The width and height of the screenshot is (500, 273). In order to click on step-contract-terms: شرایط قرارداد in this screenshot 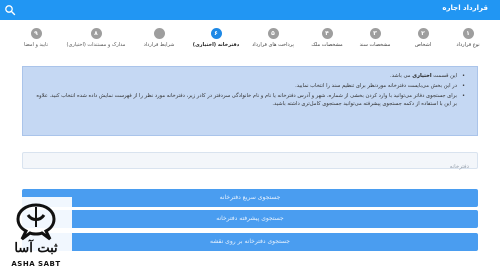, I will do `click(159, 38)`.